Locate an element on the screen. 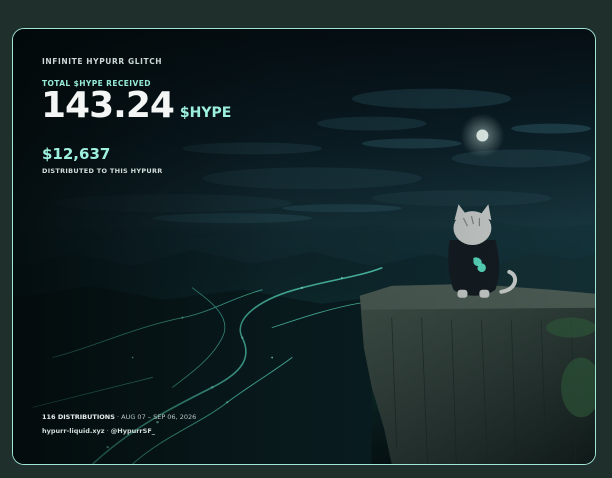  distribution-count: 116 DISTRIBUTIONS is located at coordinates (78, 417).